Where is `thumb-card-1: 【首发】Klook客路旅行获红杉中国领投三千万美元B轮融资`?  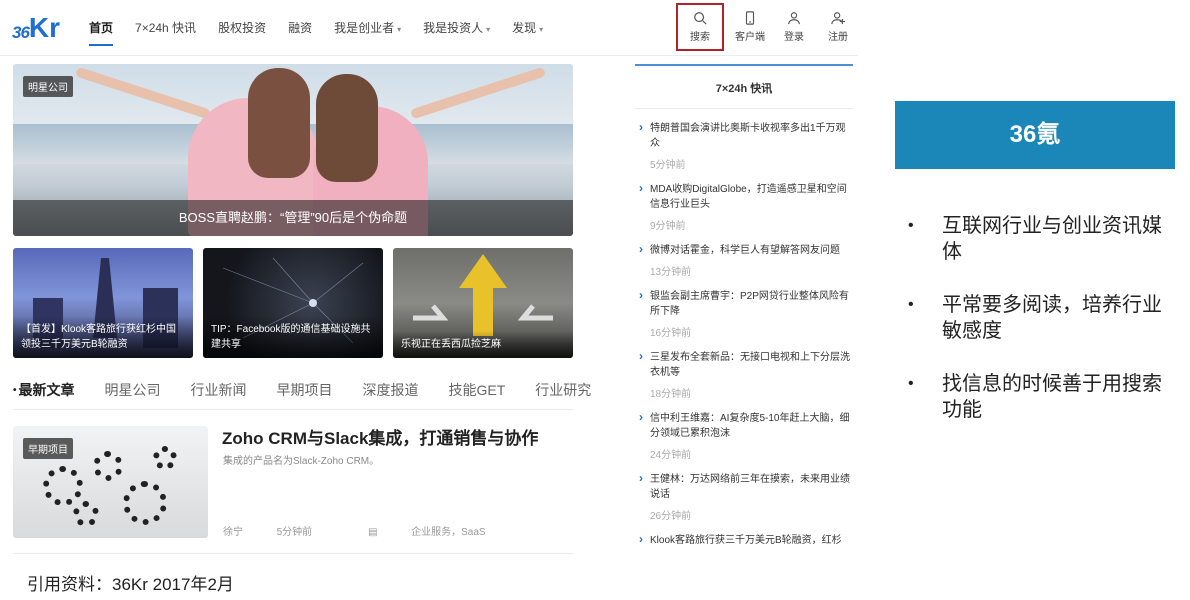 thumb-card-1: 【首发】Klook客路旅行获红杉中国领投三千万美元B轮融资 is located at coordinates (103, 303).